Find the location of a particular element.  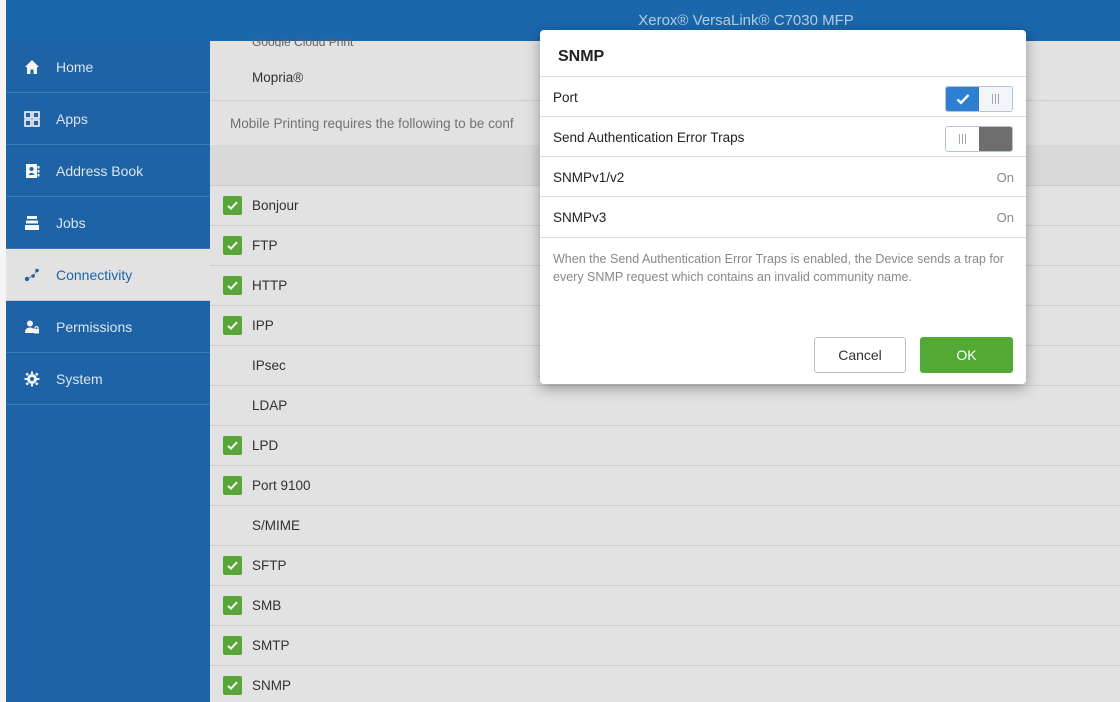

sidebar-item-label: Apps is located at coordinates (72, 118).